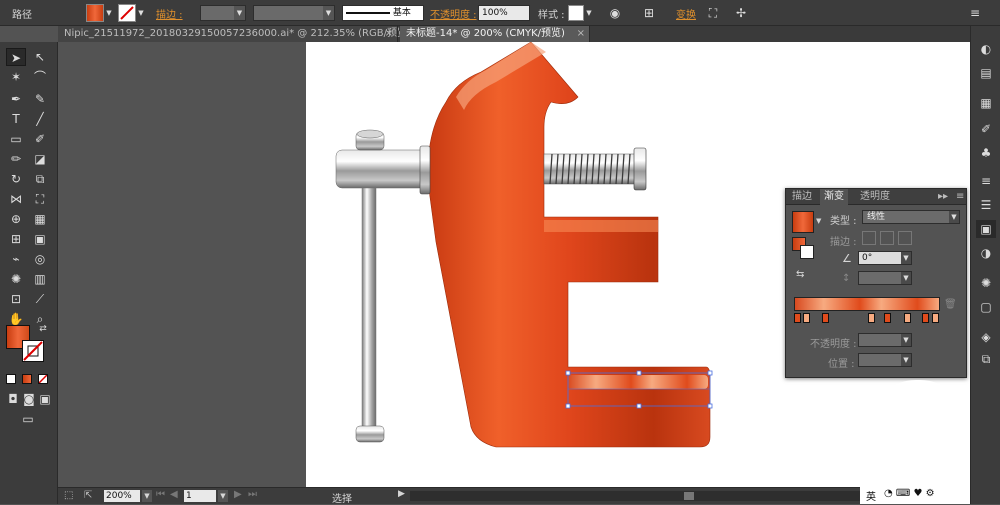 Image resolution: width=1000 pixels, height=505 pixels. Describe the element at coordinates (871, 495) in the screenshot. I see `ime-indicator: 英` at that location.